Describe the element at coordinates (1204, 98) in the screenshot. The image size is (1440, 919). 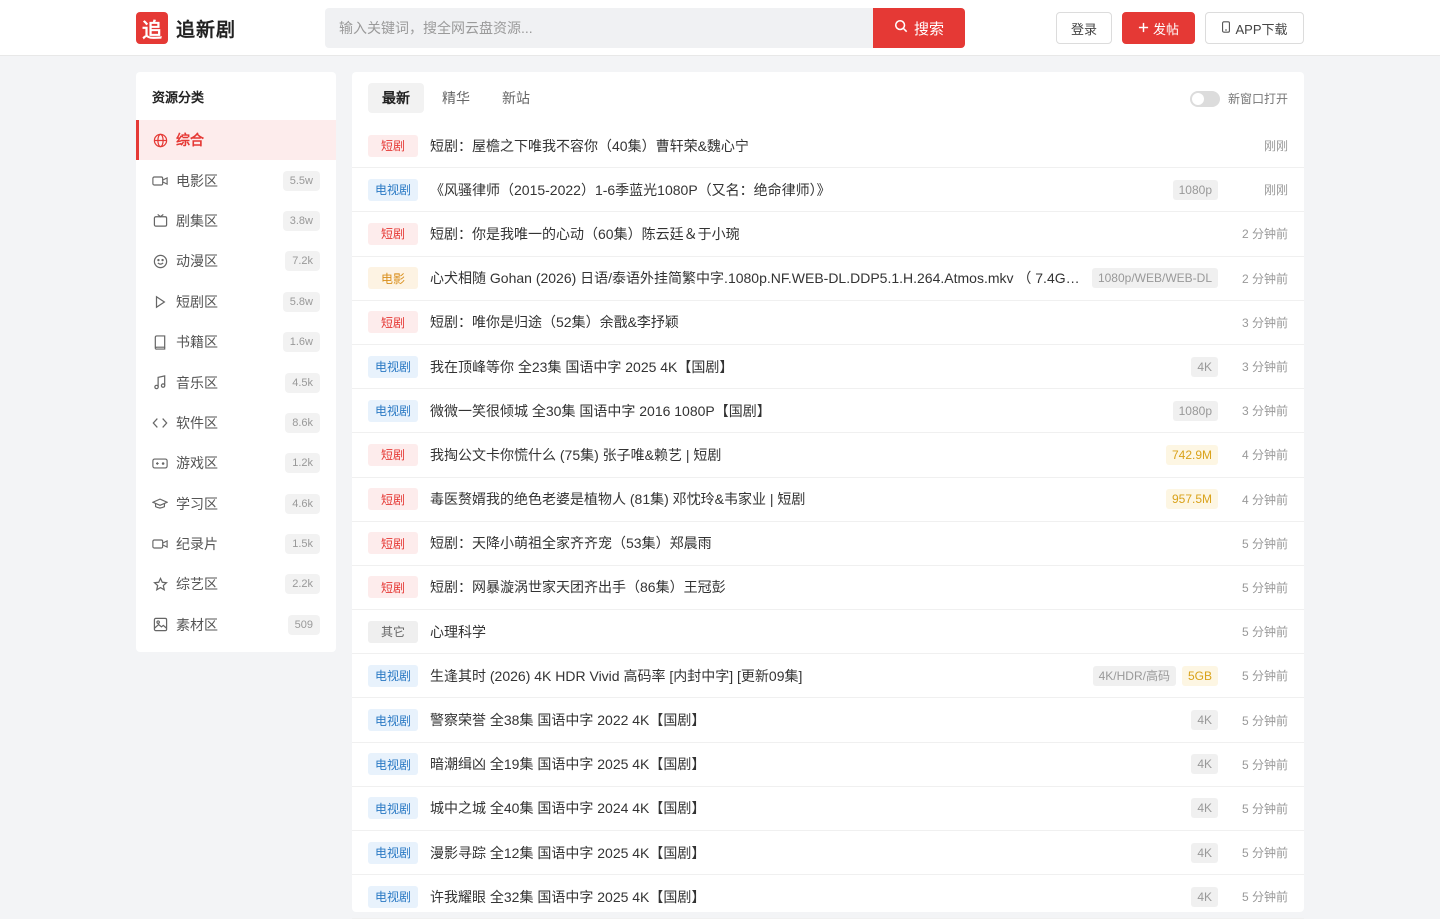
I see `new-window-toggle` at that location.